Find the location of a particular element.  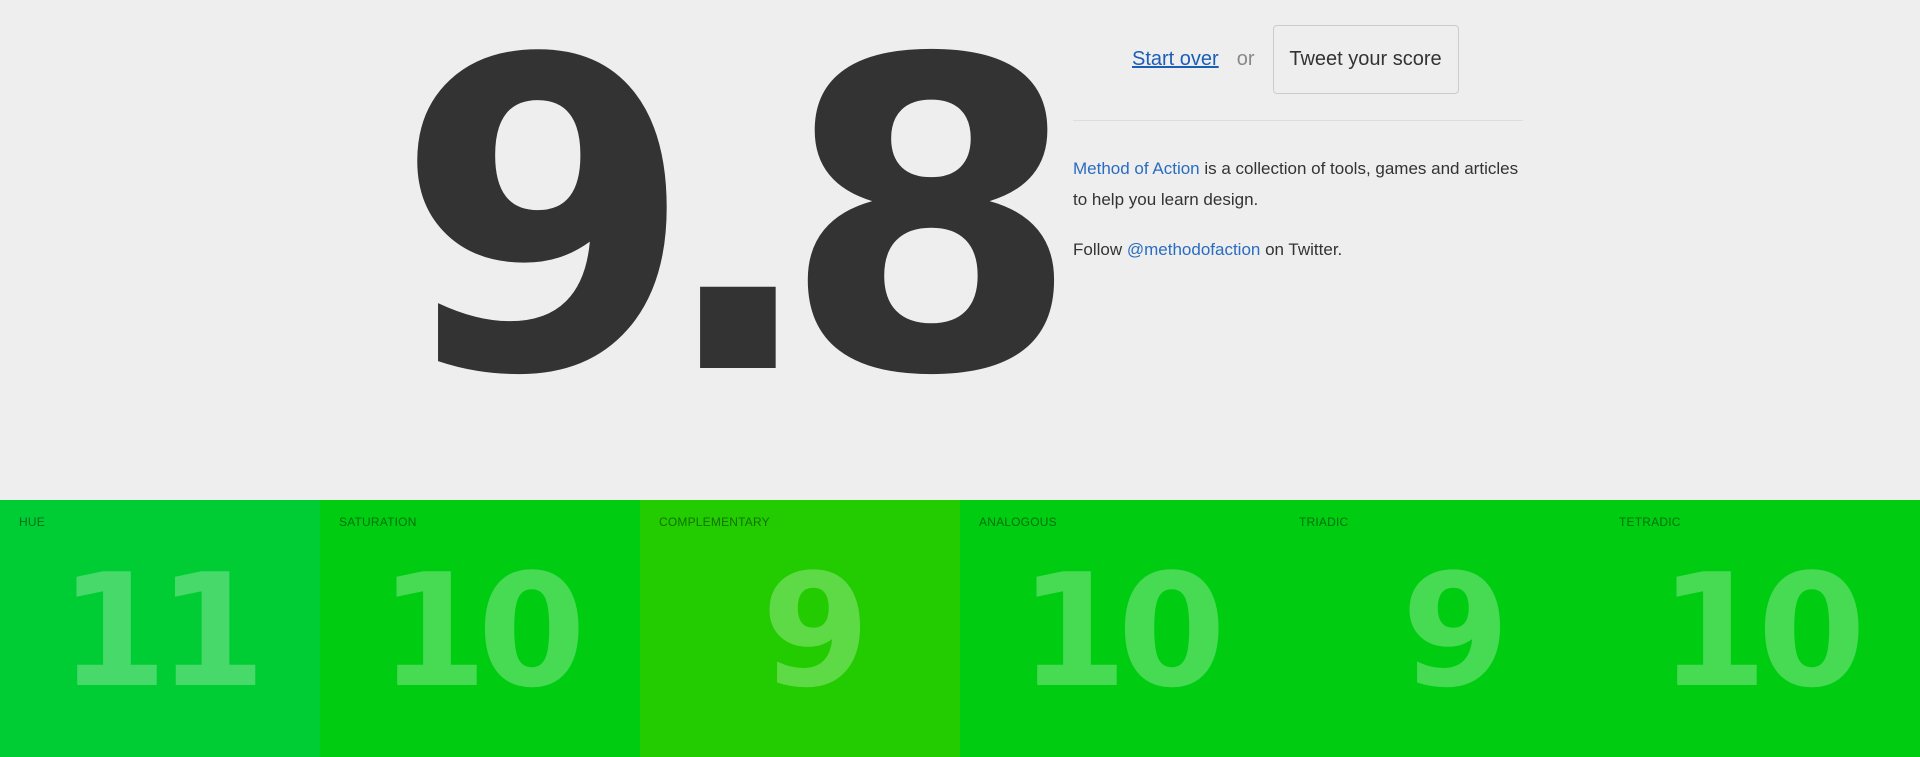

follow-suffix: on Twitter. is located at coordinates (1301, 249).